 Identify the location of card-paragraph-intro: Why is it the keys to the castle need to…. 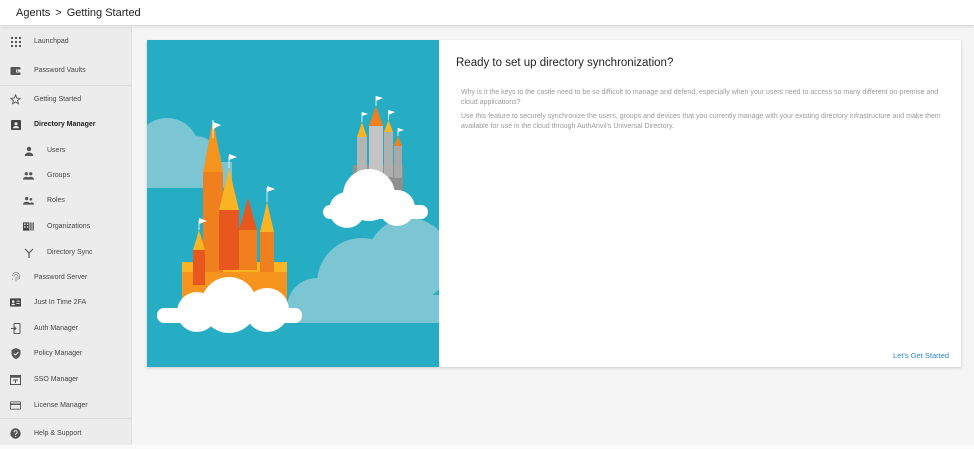
(700, 97).